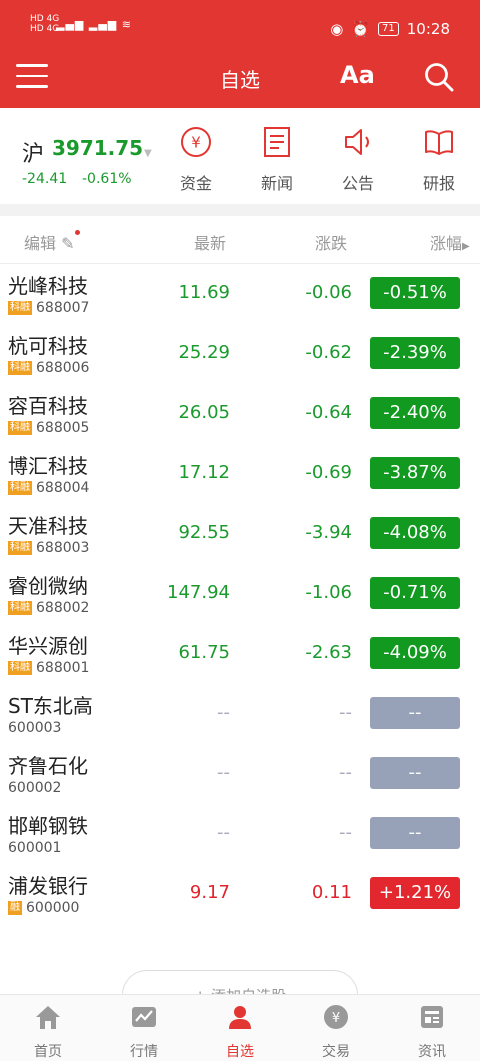 Image resolution: width=480 pixels, height=1061 pixels. What do you see at coordinates (439, 160) in the screenshot?
I see `quick-link-research: 研报` at bounding box center [439, 160].